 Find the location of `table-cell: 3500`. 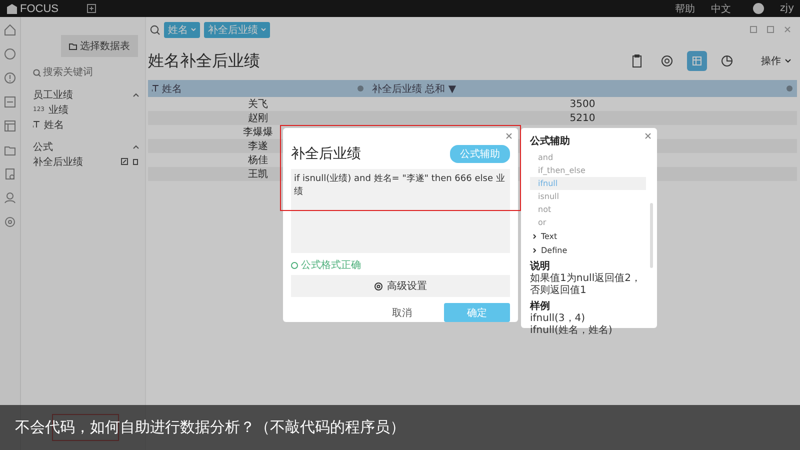

table-cell: 3500 is located at coordinates (583, 104).